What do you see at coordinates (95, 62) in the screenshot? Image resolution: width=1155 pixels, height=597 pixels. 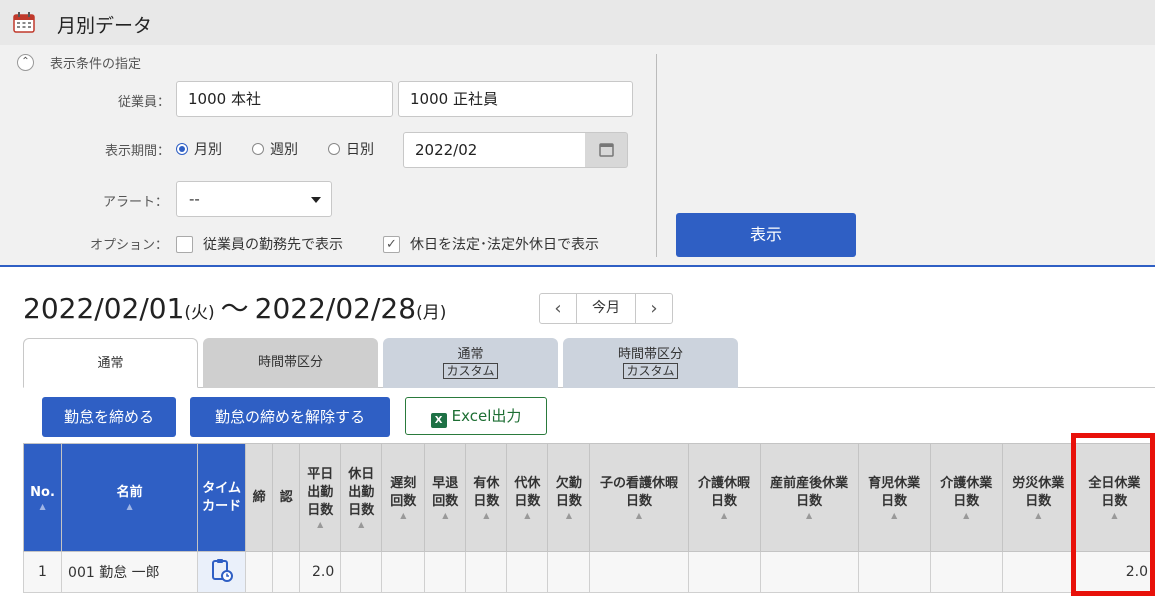 I see `filter-heading: 表示条件の指定` at bounding box center [95, 62].